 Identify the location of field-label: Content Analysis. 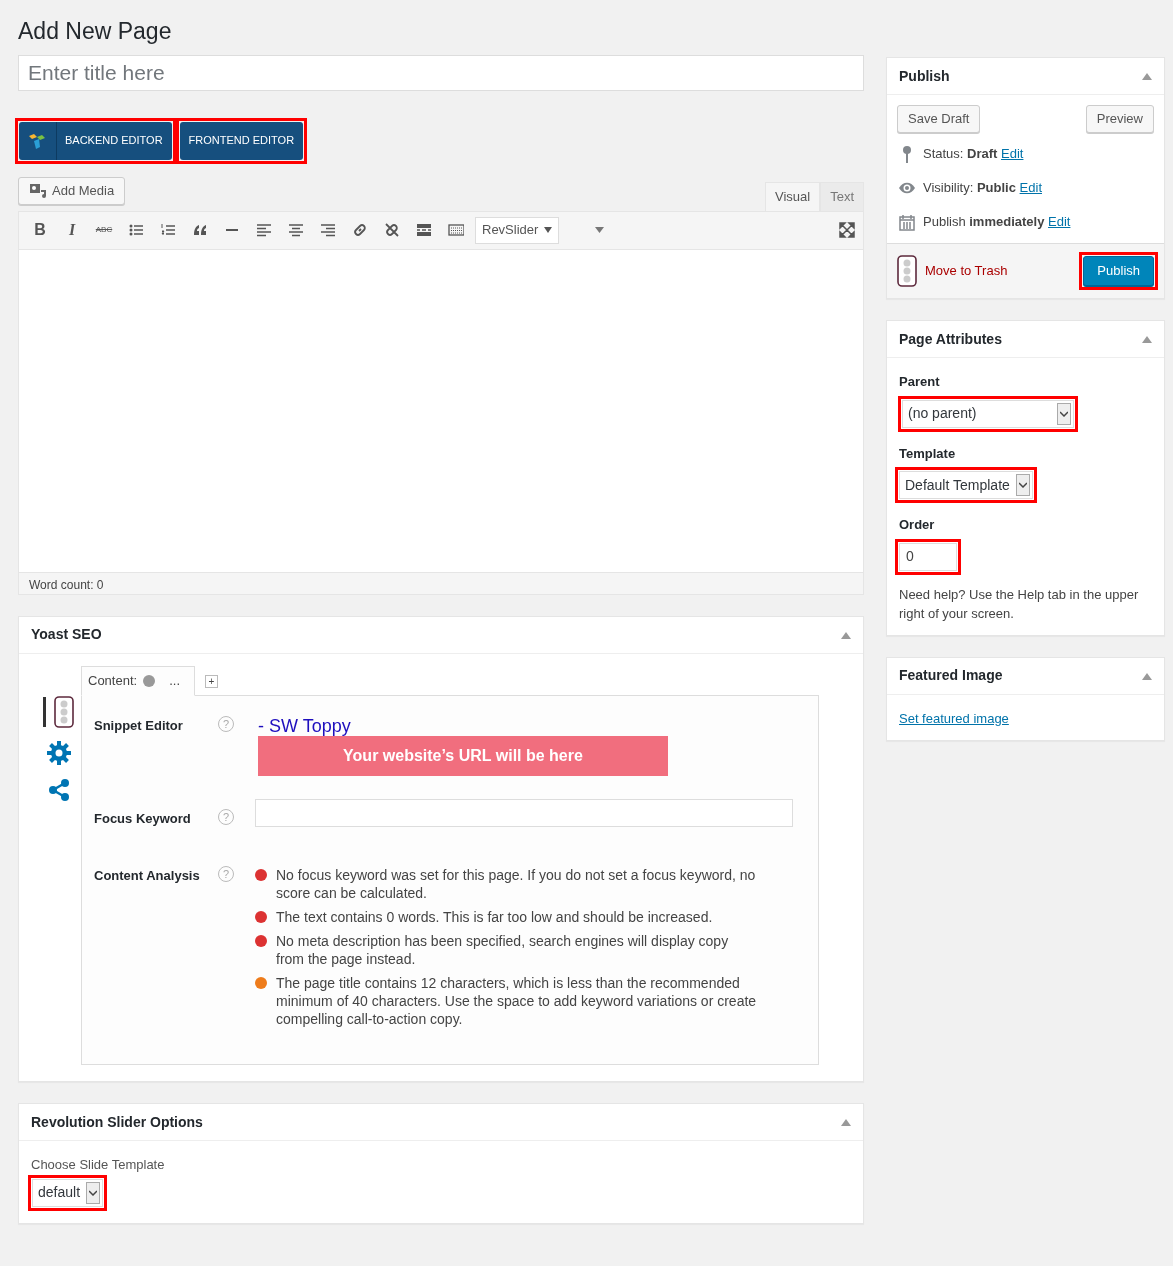
(147, 876).